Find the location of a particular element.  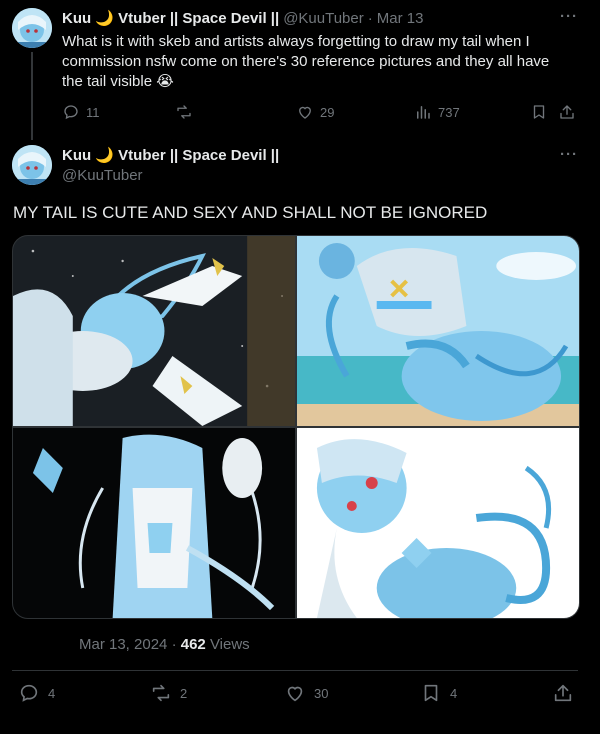

main-like-button: 30 is located at coordinates (306, 693).